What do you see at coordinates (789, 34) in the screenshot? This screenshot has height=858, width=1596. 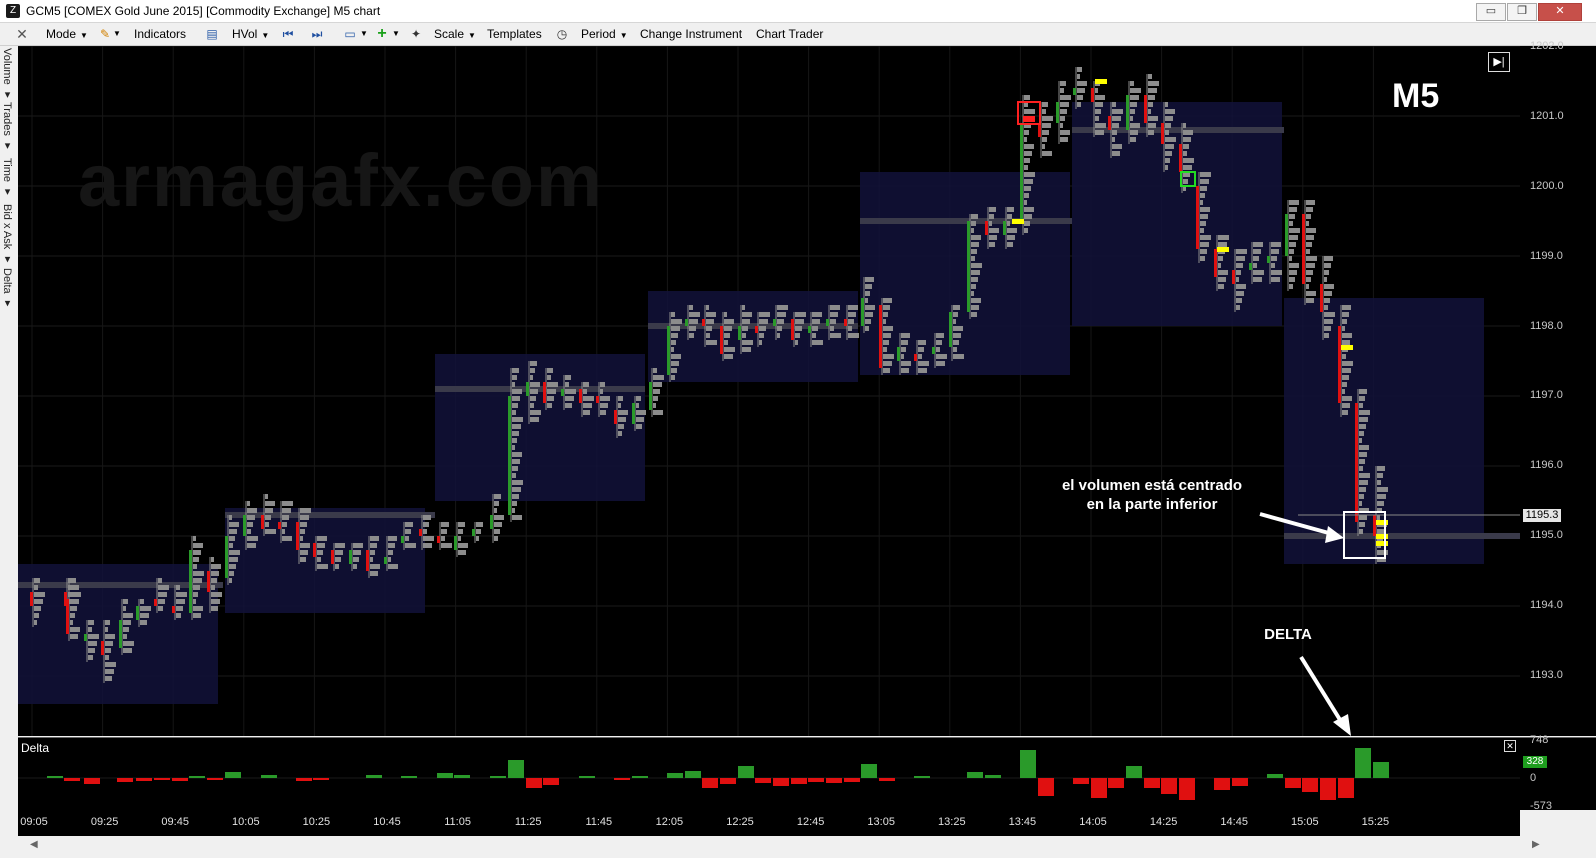 I see `chart-trader-button: Chart Trader` at bounding box center [789, 34].